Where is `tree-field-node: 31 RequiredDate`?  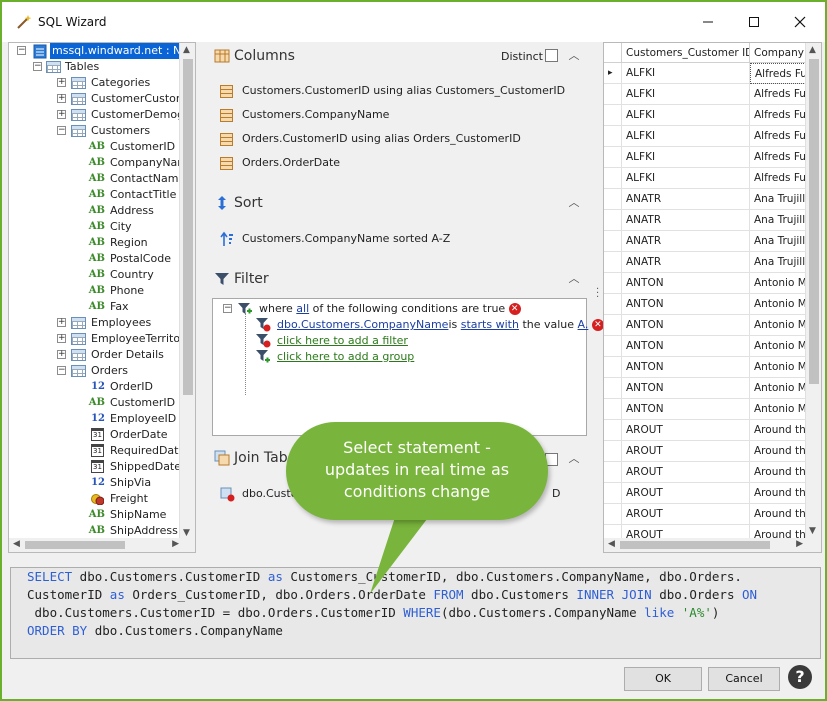
tree-field-node: 31 RequiredDate is located at coordinates (97, 451).